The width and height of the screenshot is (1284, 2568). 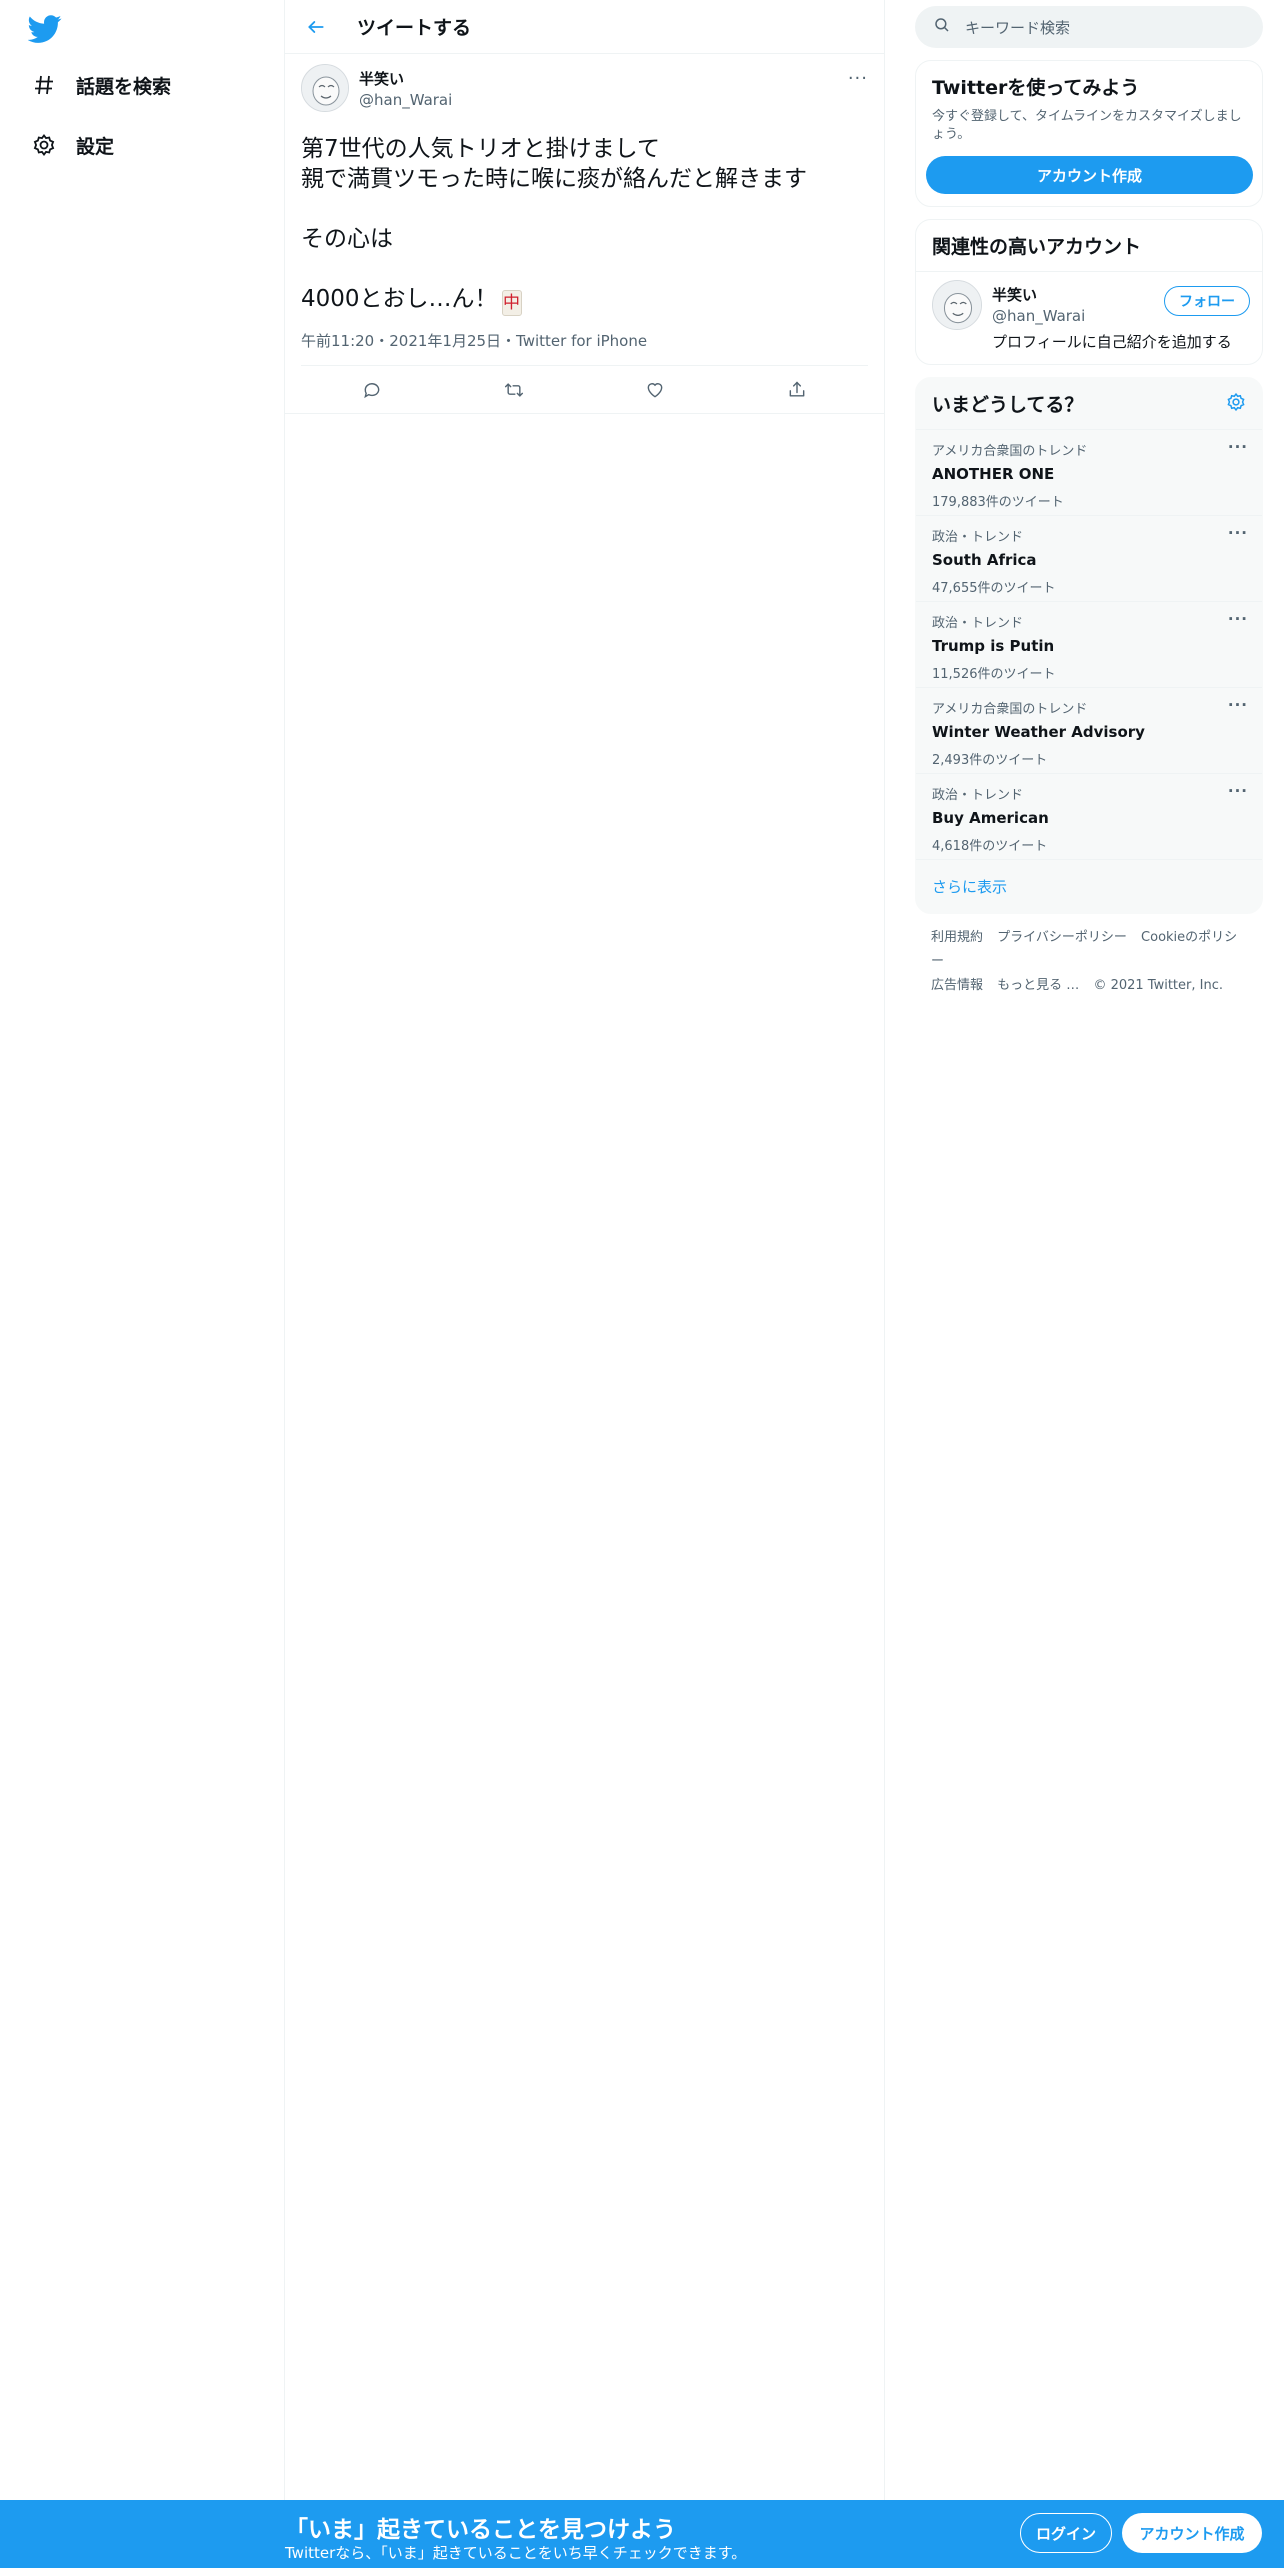 What do you see at coordinates (1062, 937) in the screenshot?
I see `footer-privacy-link: プライバシーポリシー` at bounding box center [1062, 937].